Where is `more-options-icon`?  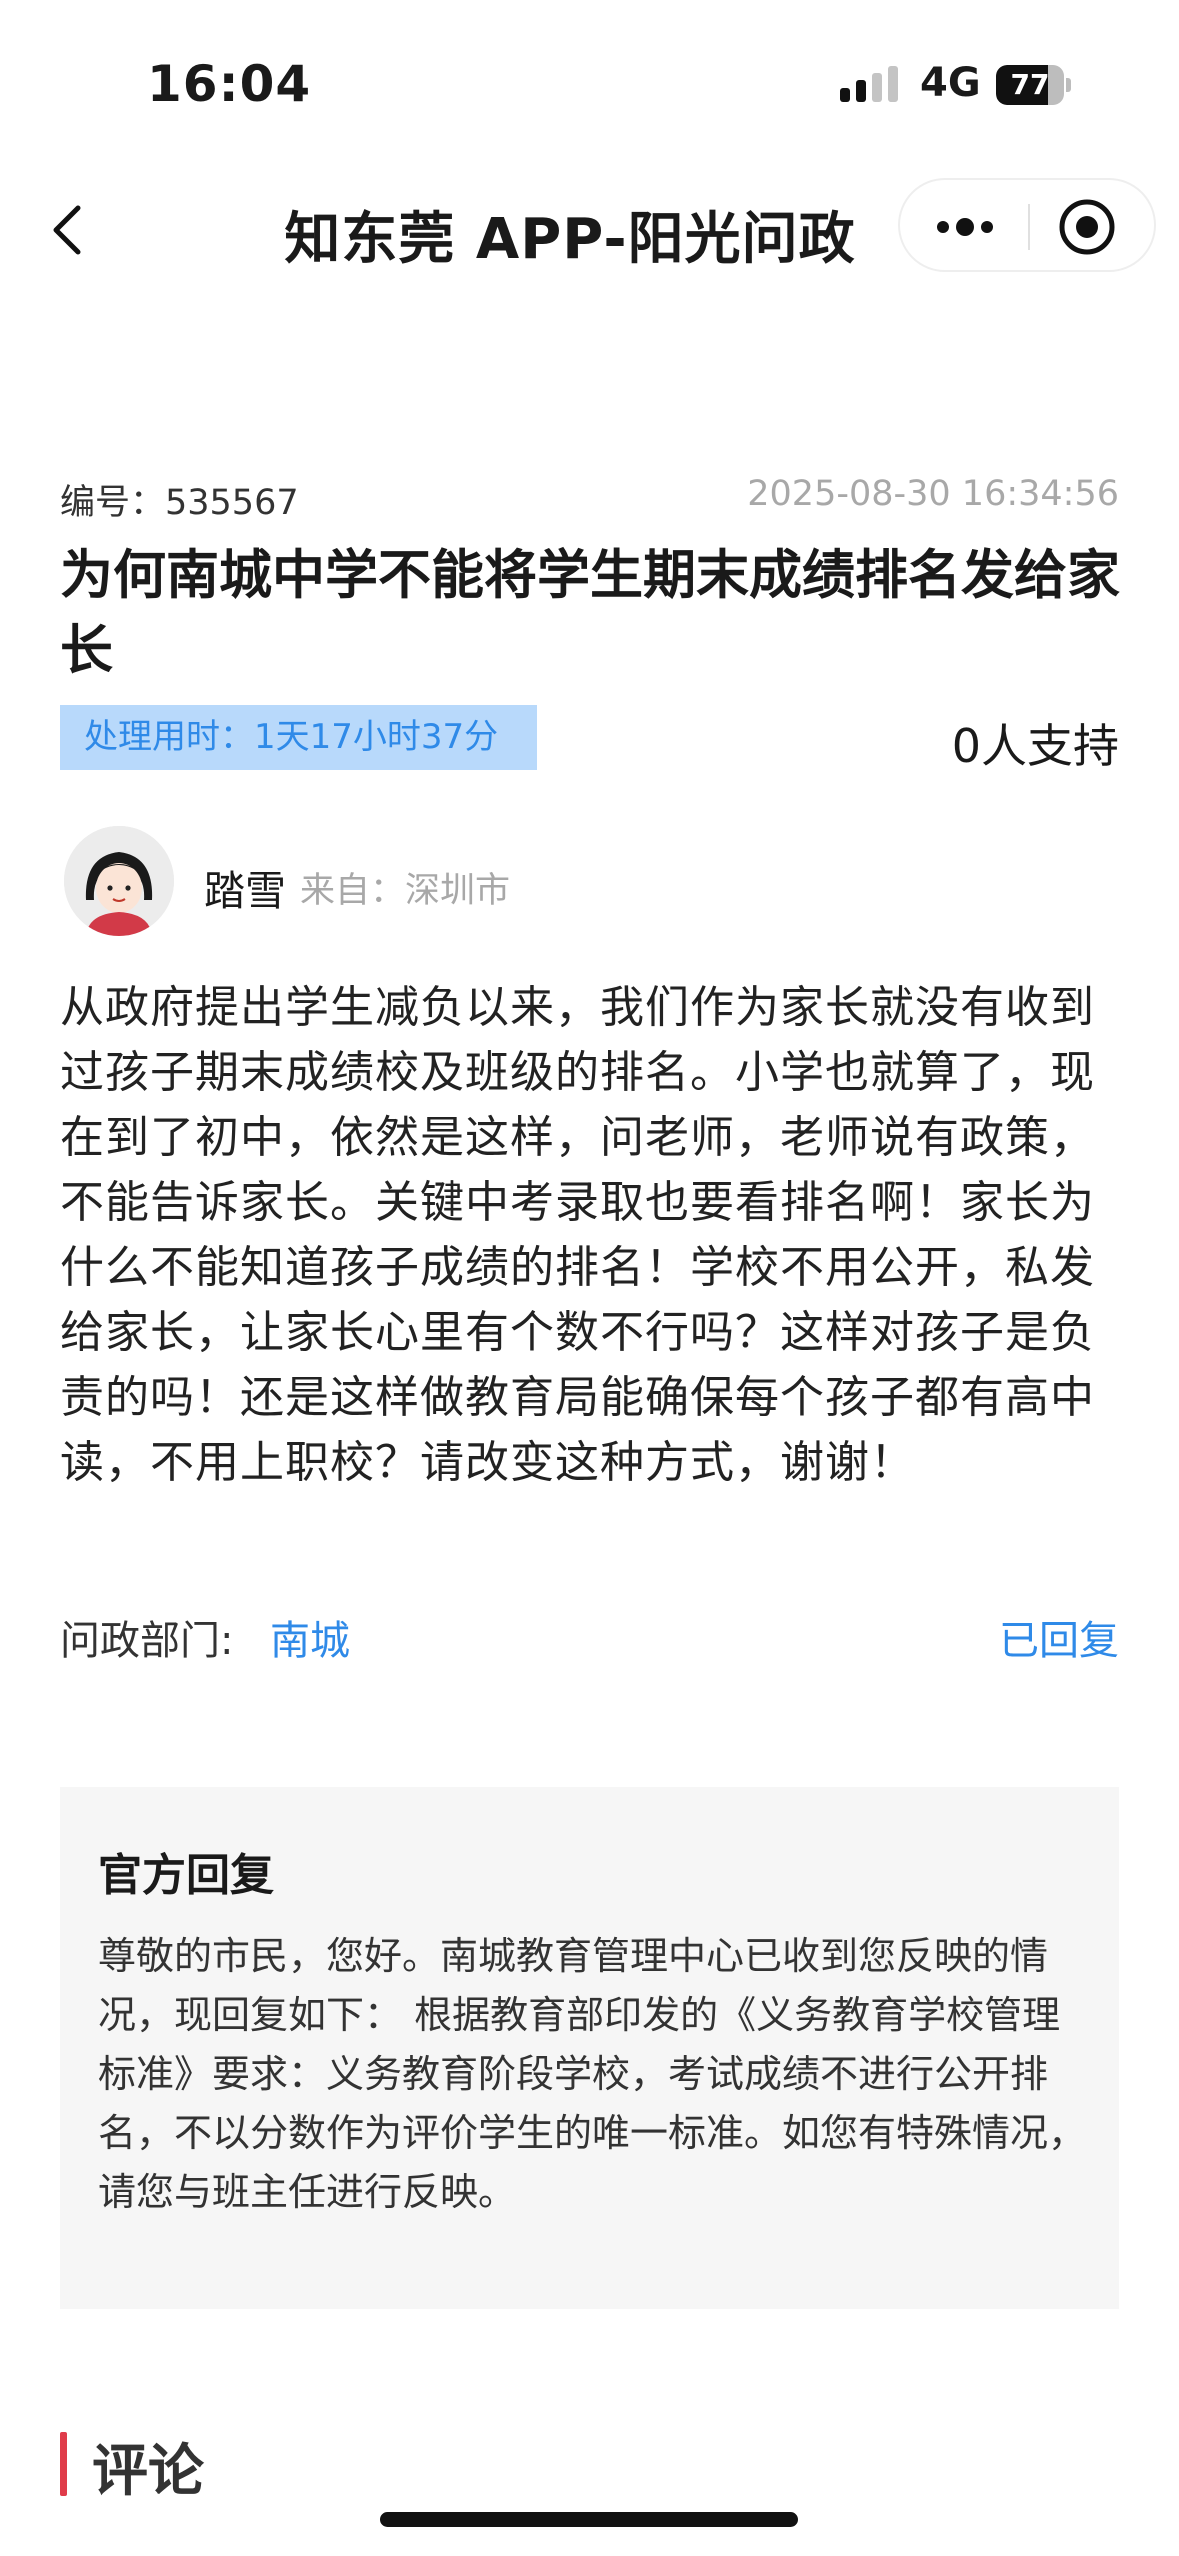
more-options-icon is located at coordinates (965, 227).